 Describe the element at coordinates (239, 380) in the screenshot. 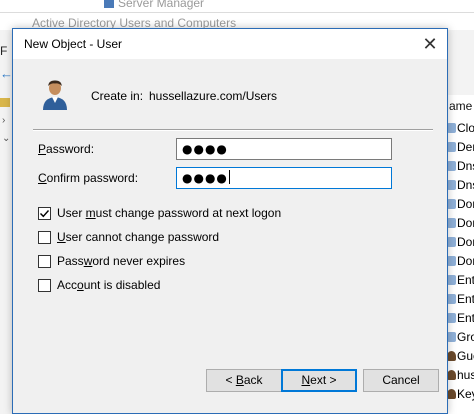

I see `back-button-accesskey: B` at that location.